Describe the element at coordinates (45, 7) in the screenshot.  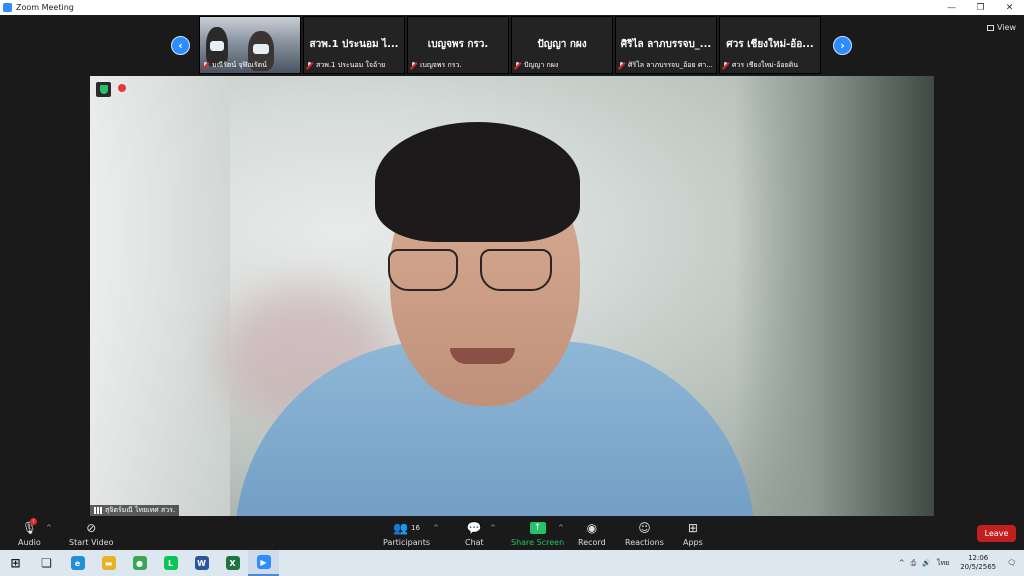
I see `window-title: Zoom Meeting` at that location.